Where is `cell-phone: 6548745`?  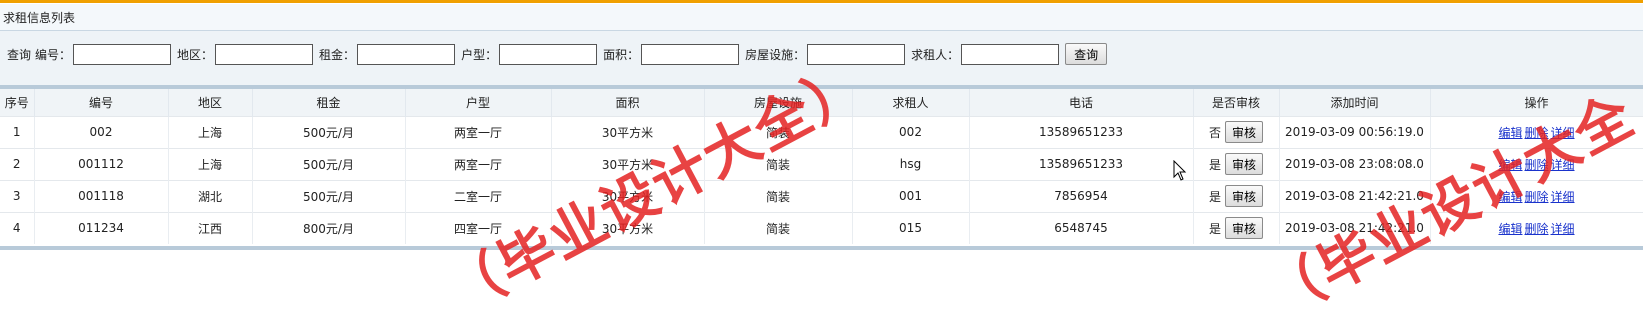
cell-phone: 6548745 is located at coordinates (1081, 228).